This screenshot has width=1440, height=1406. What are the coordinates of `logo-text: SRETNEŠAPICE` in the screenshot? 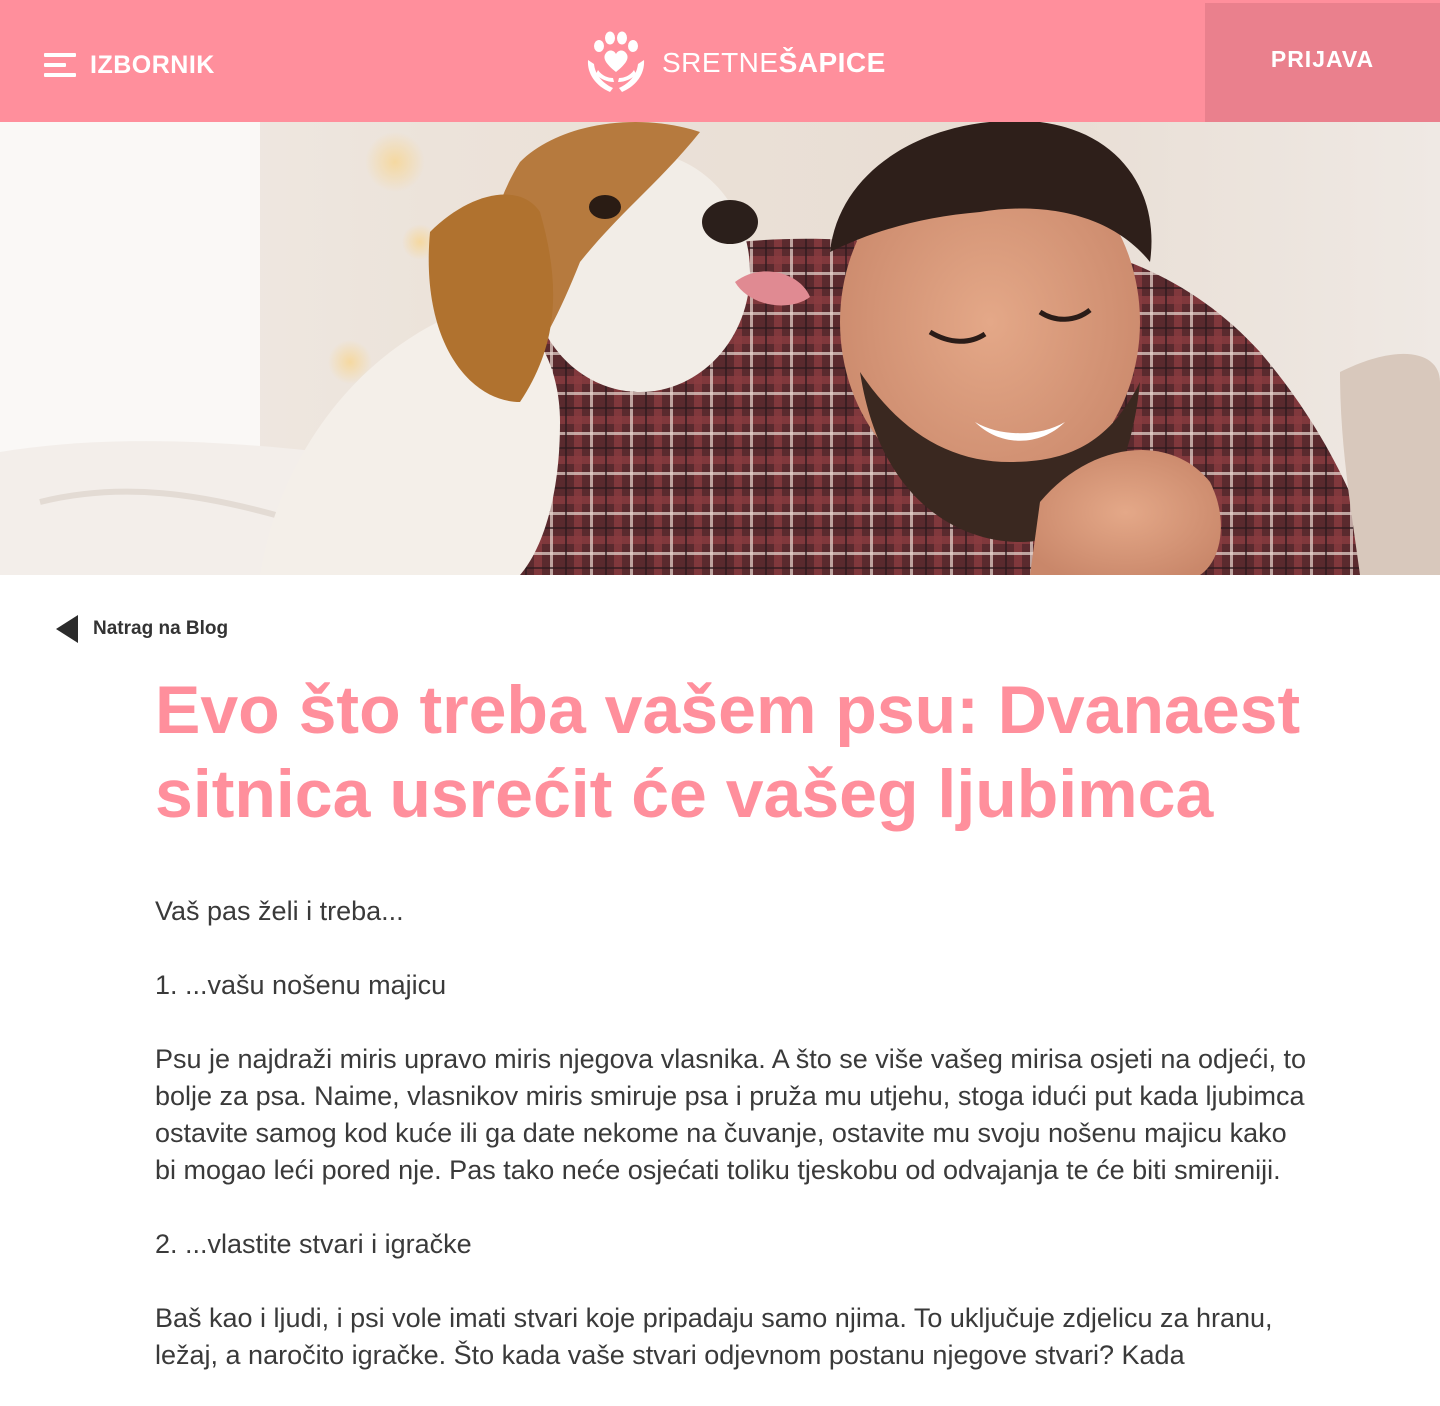 It's located at (774, 63).